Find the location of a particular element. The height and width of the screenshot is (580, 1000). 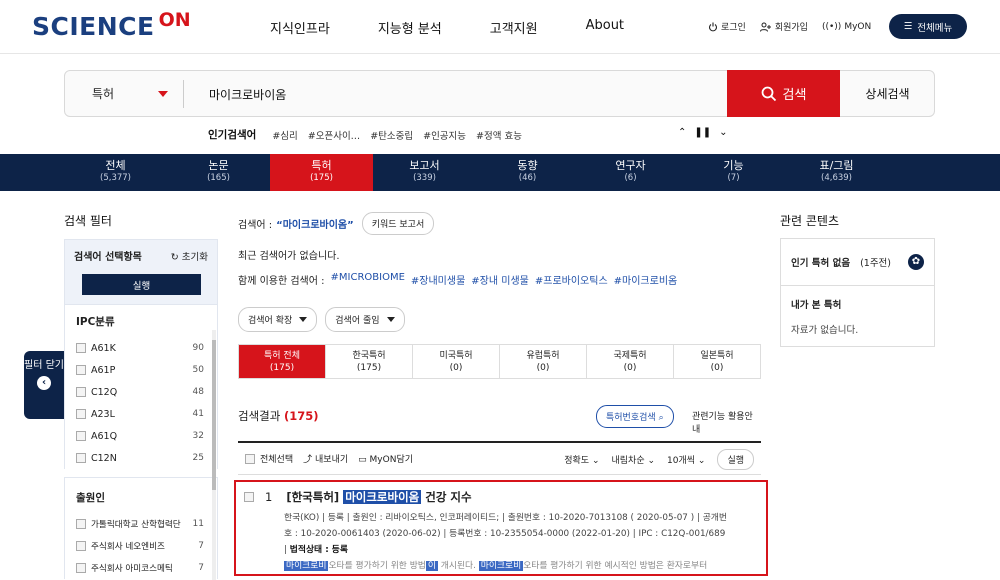

subtab-international: 국제특허 (0) is located at coordinates (630, 361).